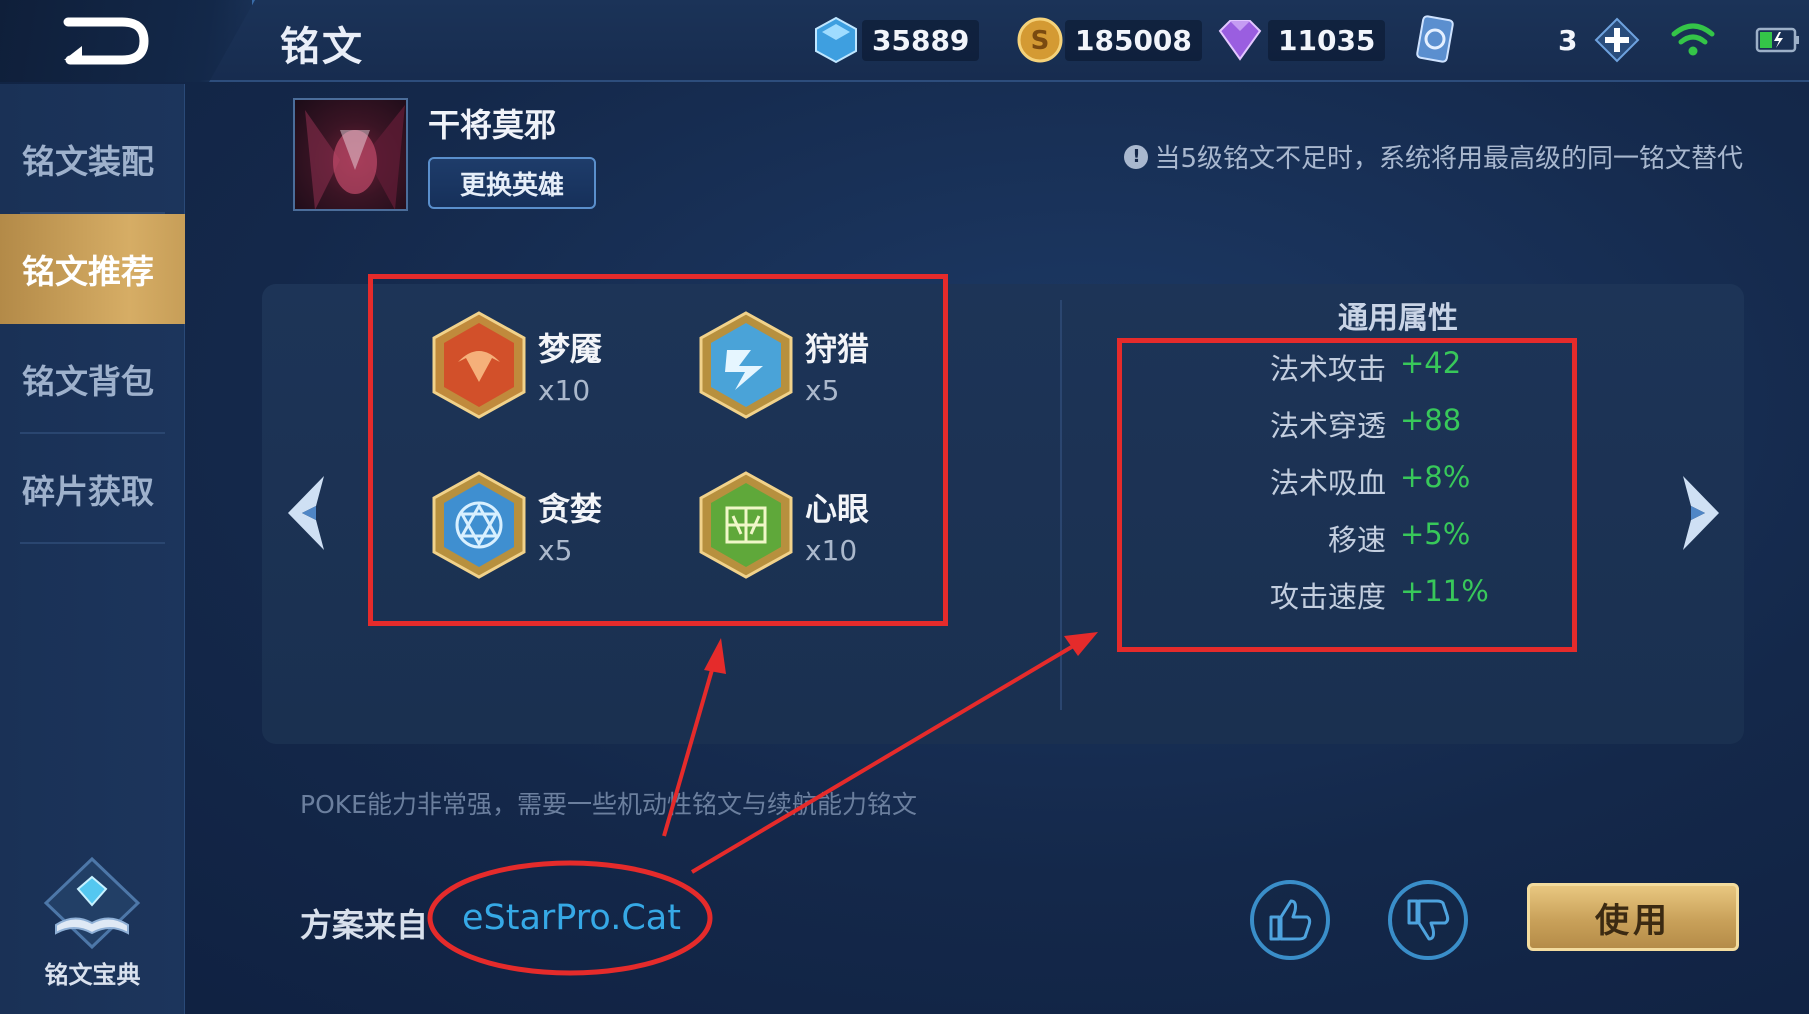 The width and height of the screenshot is (1809, 1014). I want to click on like-button, so click(1290, 920).